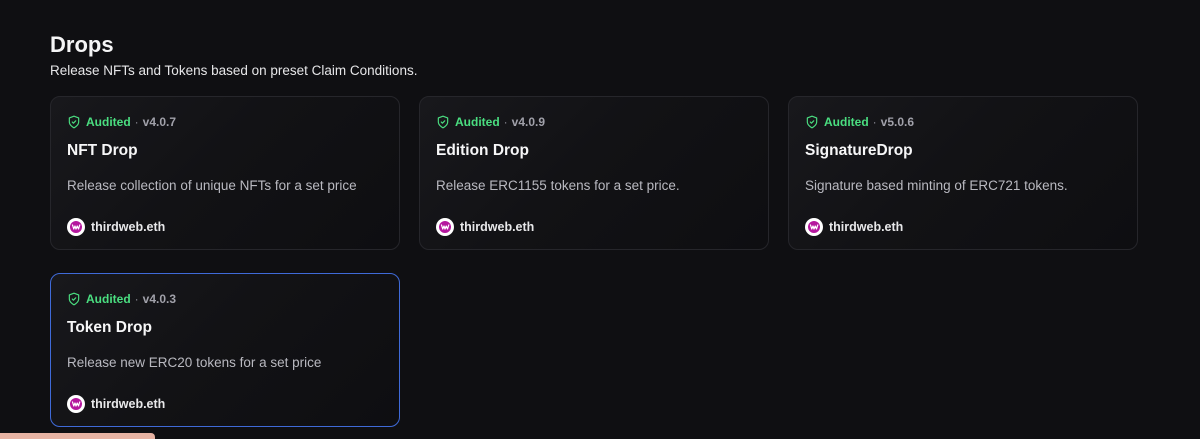 Image resolution: width=1200 pixels, height=439 pixels. I want to click on version-label: v4.0.3, so click(159, 299).